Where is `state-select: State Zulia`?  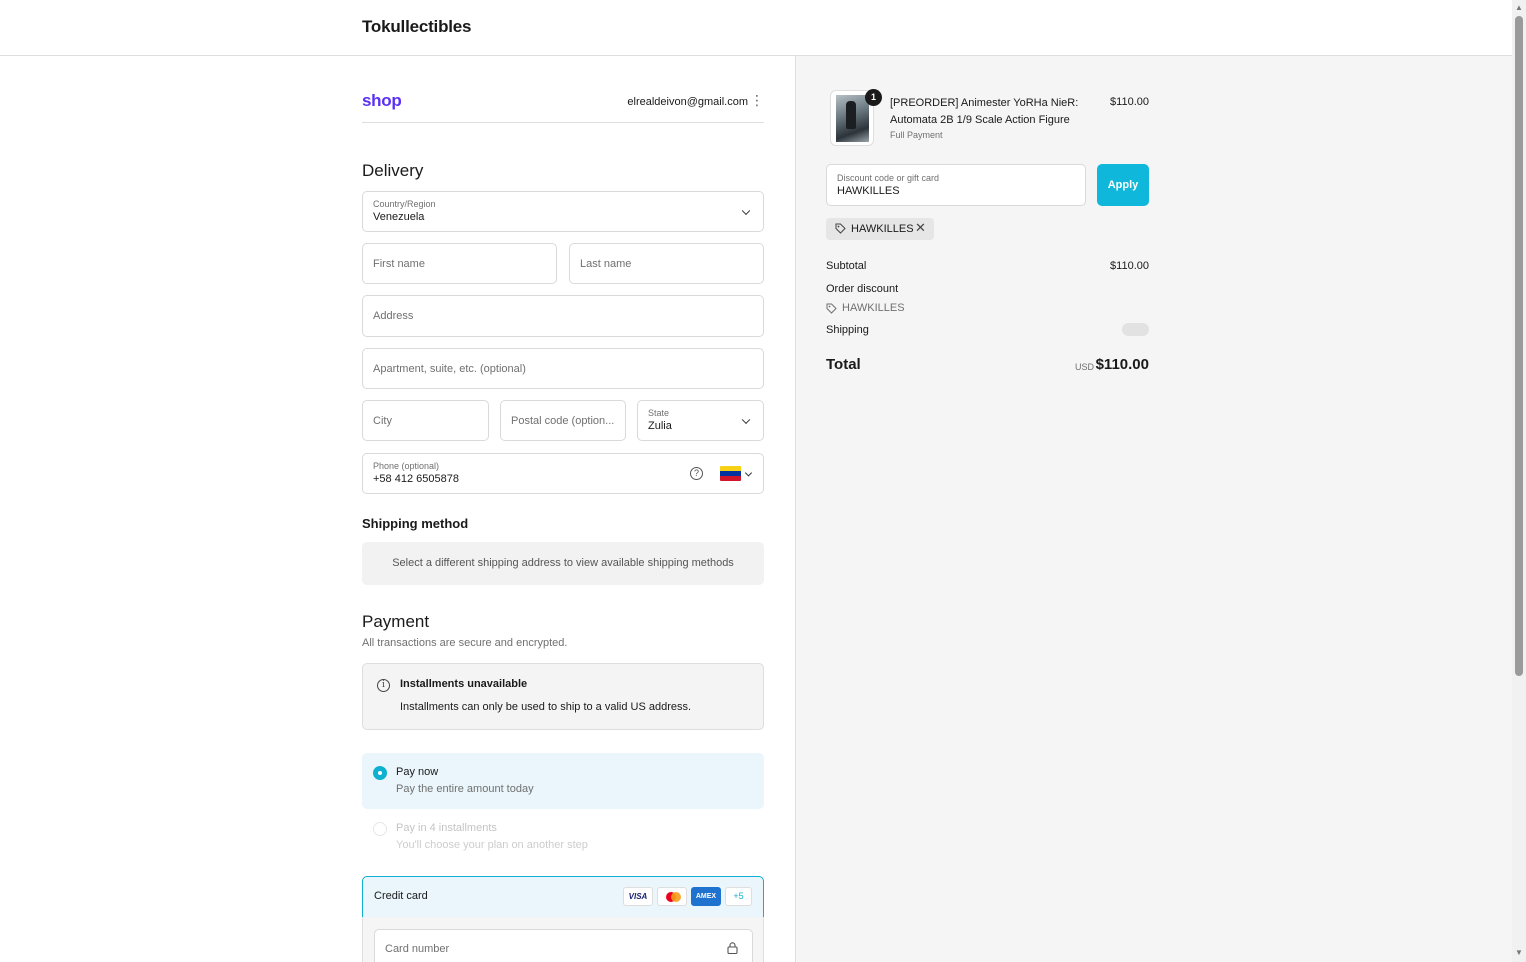 state-select: State Zulia is located at coordinates (700, 420).